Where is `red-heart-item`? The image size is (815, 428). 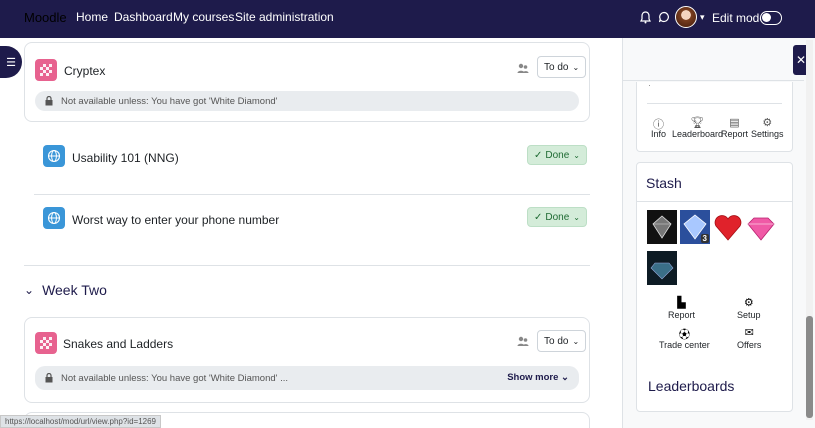
red-heart-item is located at coordinates (728, 227).